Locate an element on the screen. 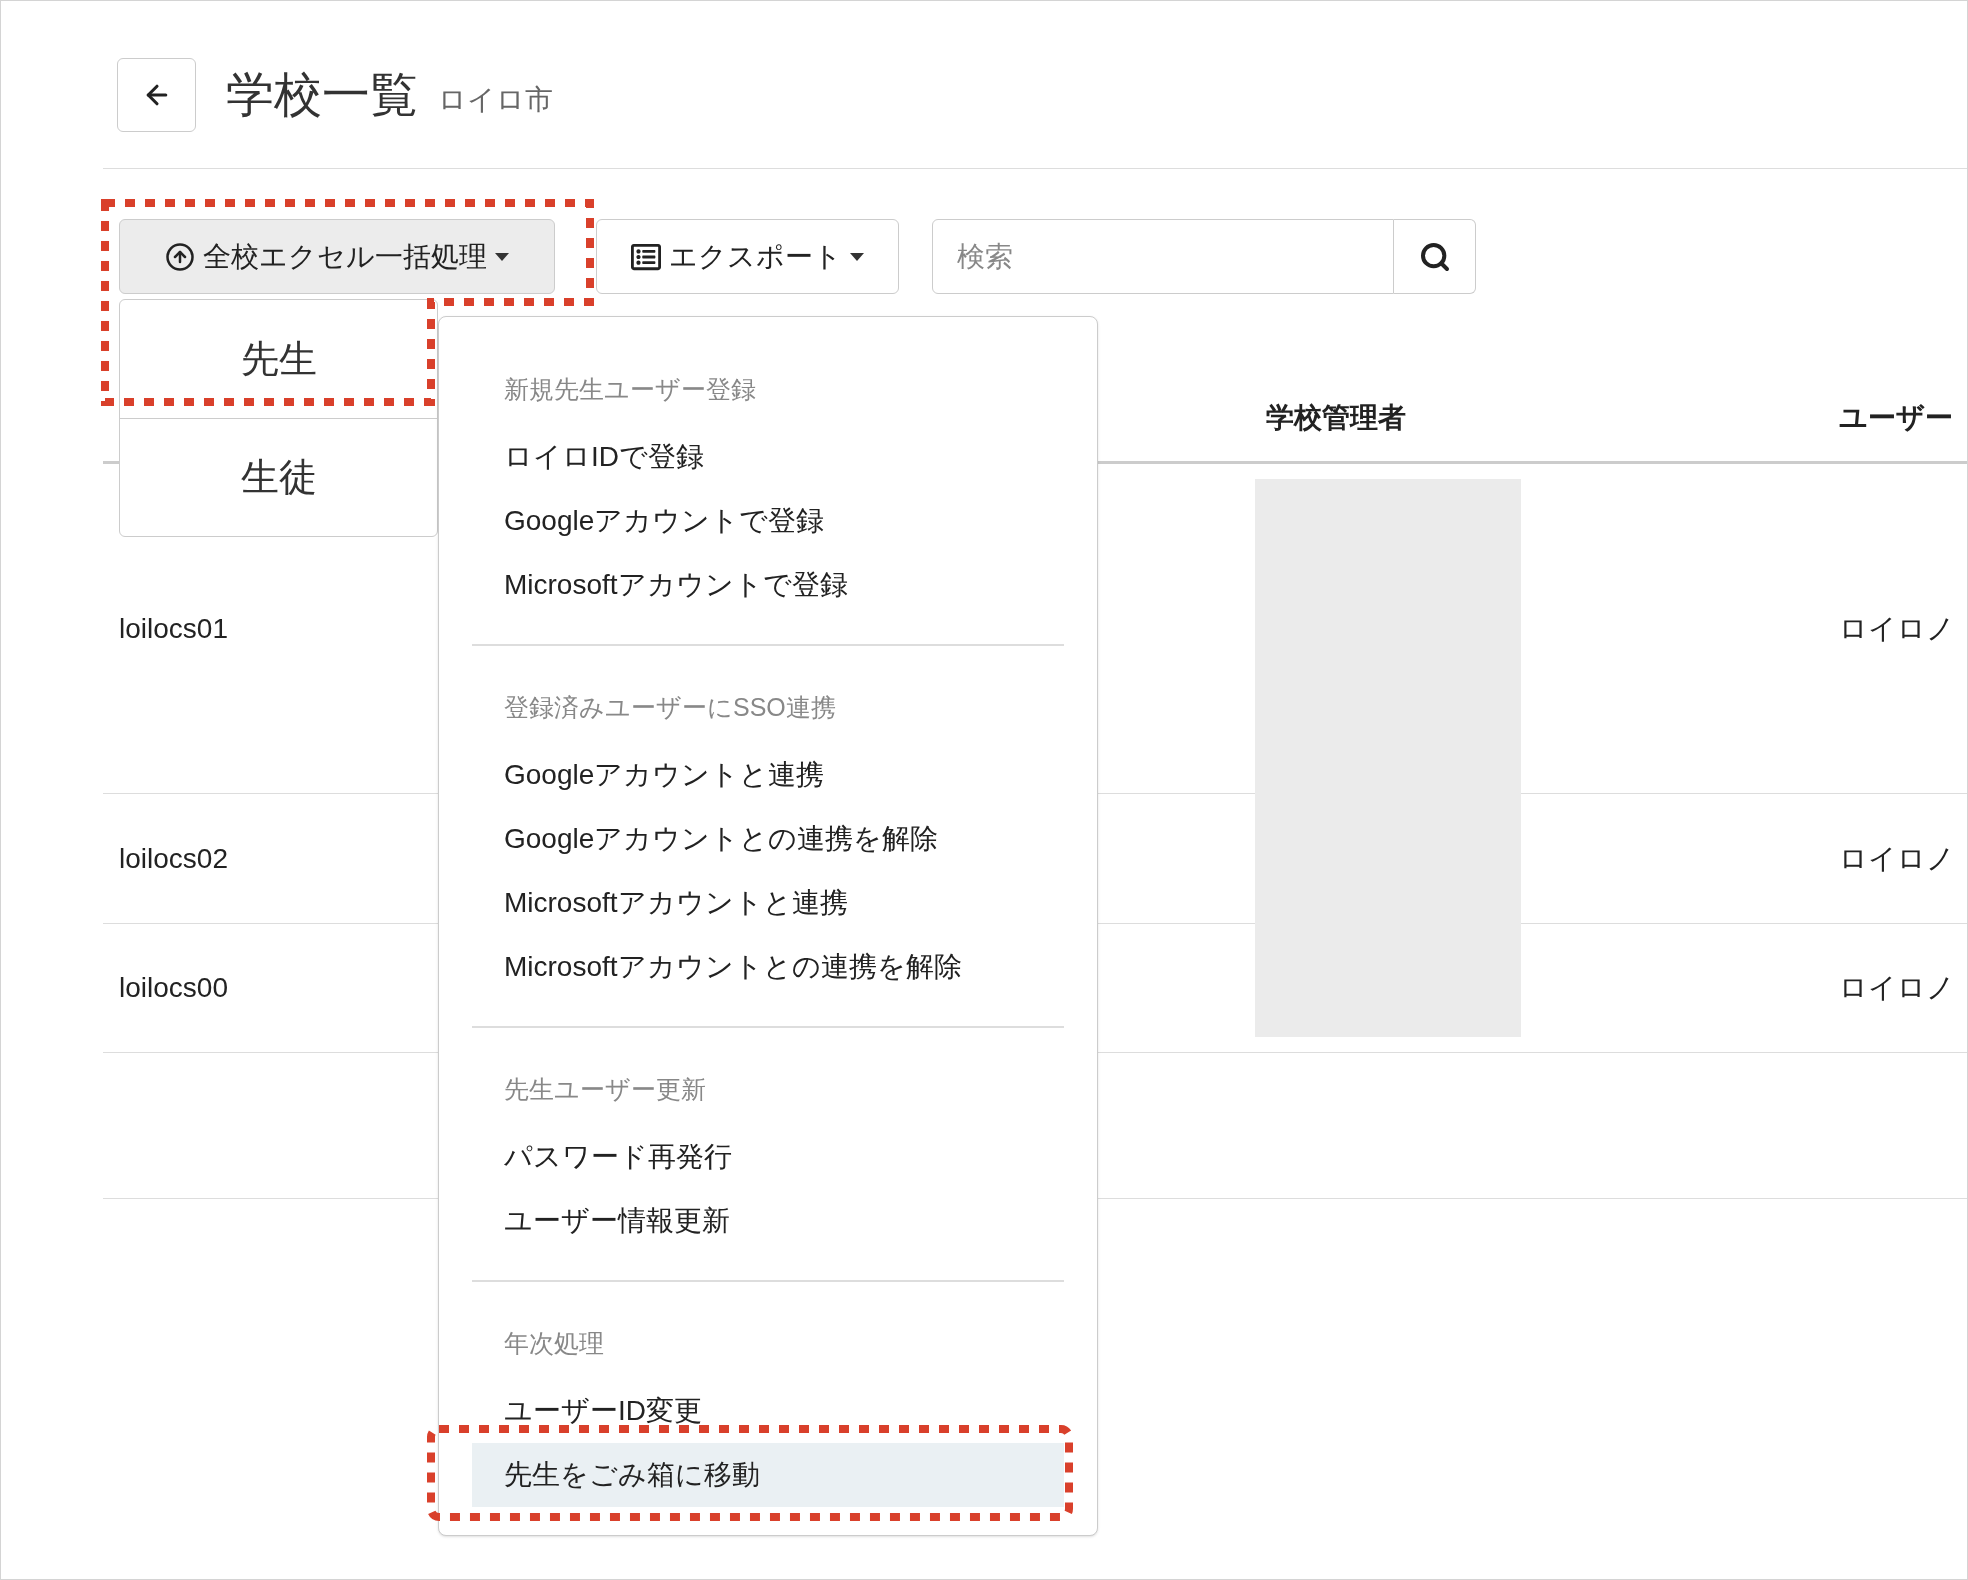 This screenshot has width=1968, height=1580. table-cell: loilocs00 is located at coordinates (173, 987).